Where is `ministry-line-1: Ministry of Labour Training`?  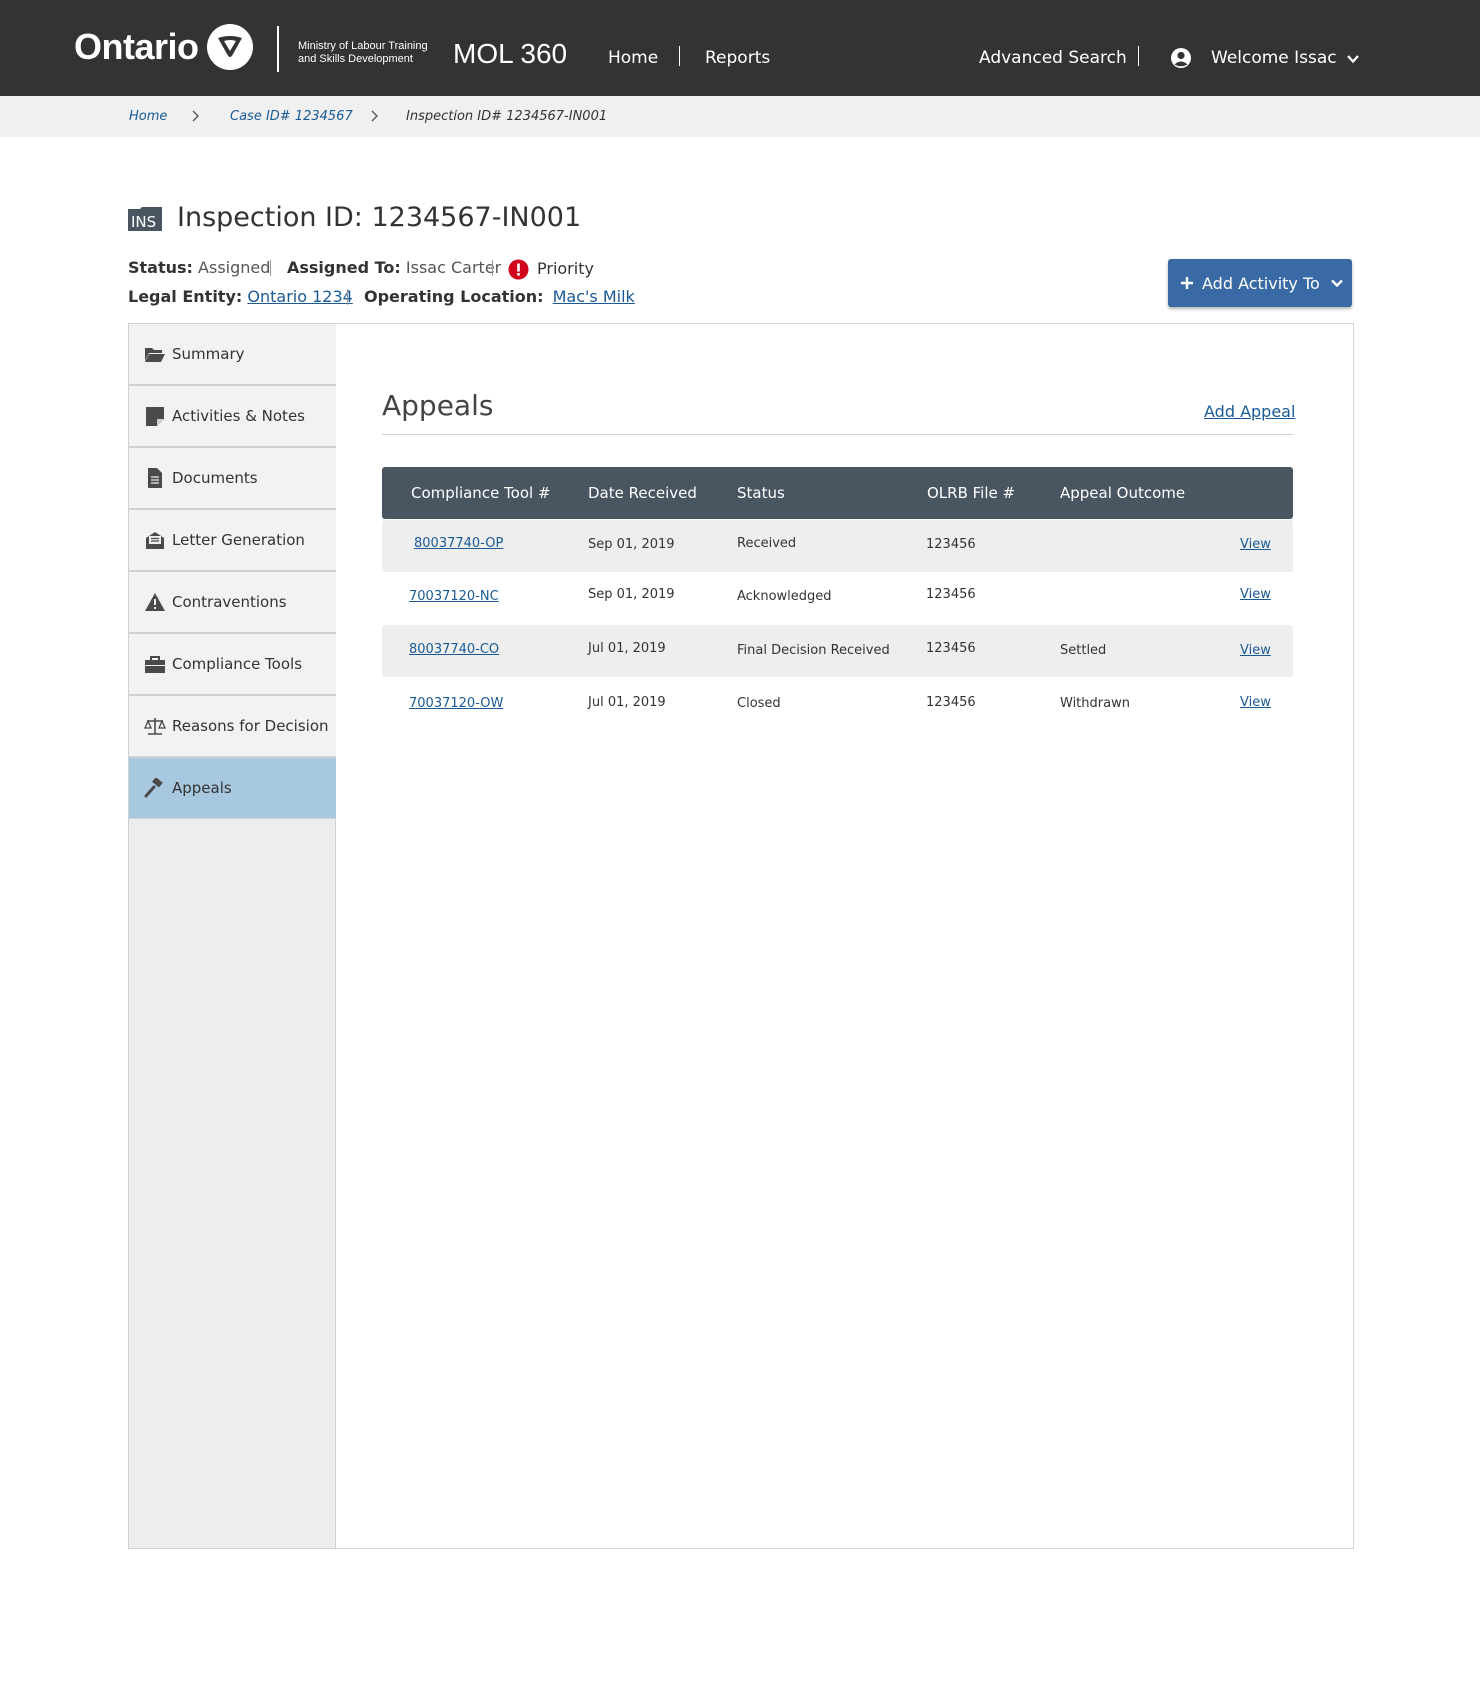 ministry-line-1: Ministry of Labour Training is located at coordinates (363, 46).